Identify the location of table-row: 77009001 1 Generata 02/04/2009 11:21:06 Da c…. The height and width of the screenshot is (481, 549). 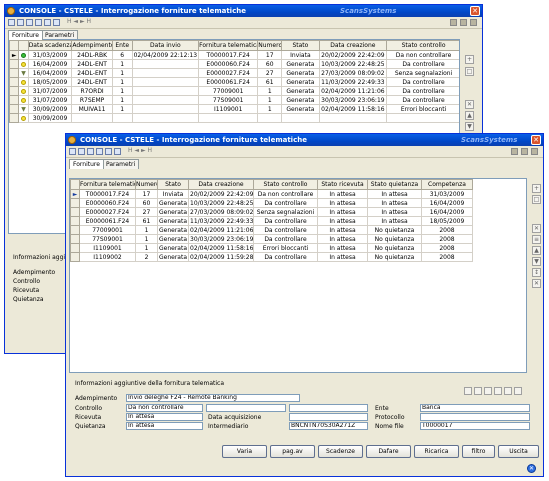
(271, 230).